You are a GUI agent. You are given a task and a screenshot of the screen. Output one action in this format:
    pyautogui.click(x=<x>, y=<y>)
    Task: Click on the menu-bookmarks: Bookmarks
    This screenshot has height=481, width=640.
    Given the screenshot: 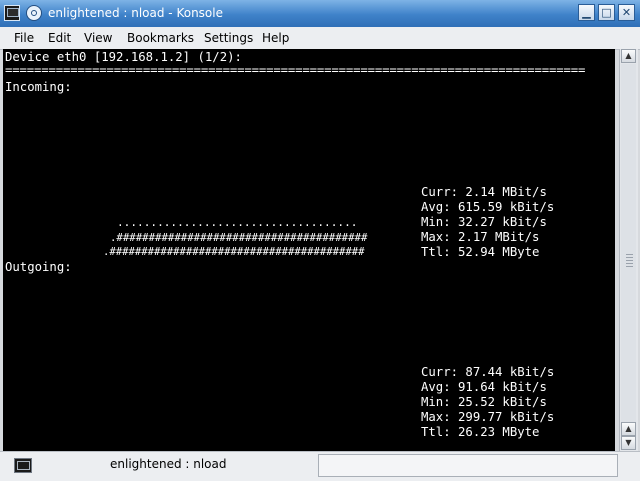 What is the action you would take?
    pyautogui.click(x=160, y=38)
    